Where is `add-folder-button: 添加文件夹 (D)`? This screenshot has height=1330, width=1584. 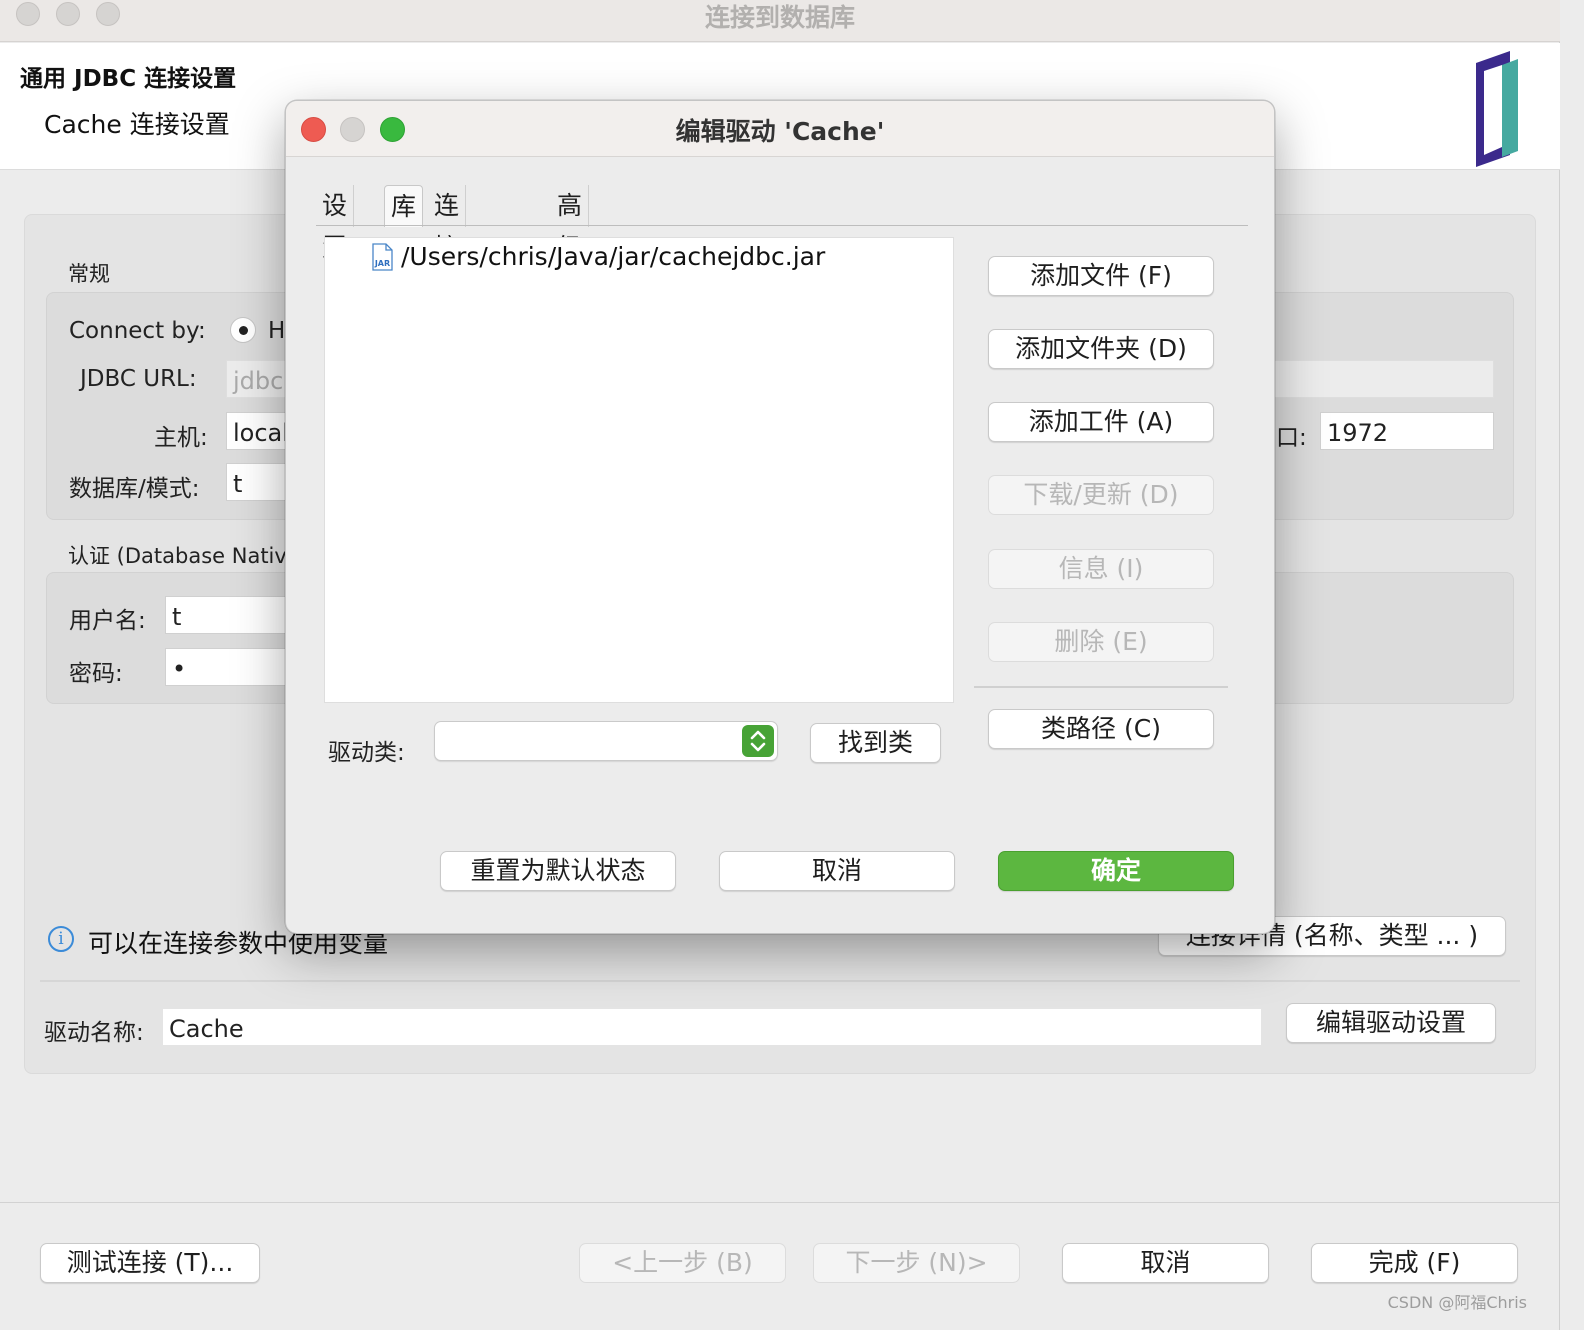 add-folder-button: 添加文件夹 (D) is located at coordinates (1101, 349).